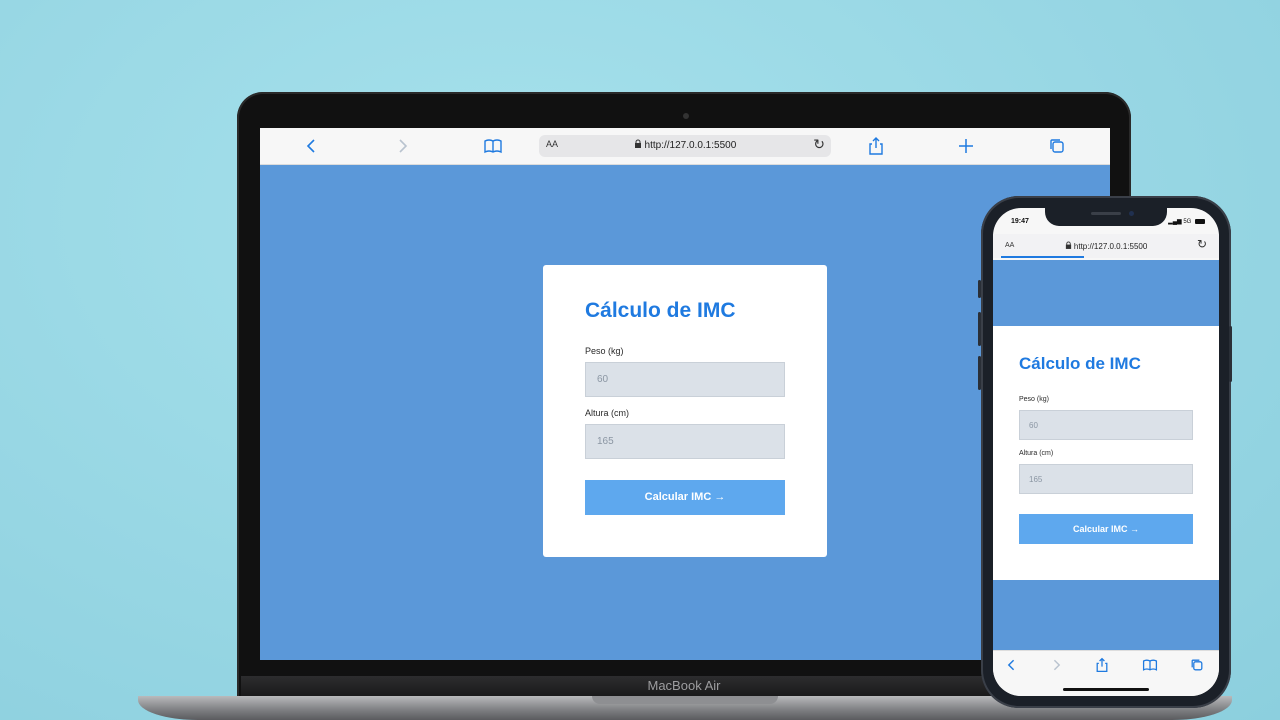 This screenshot has width=1280, height=720. What do you see at coordinates (876, 146) in the screenshot?
I see `share-icon` at bounding box center [876, 146].